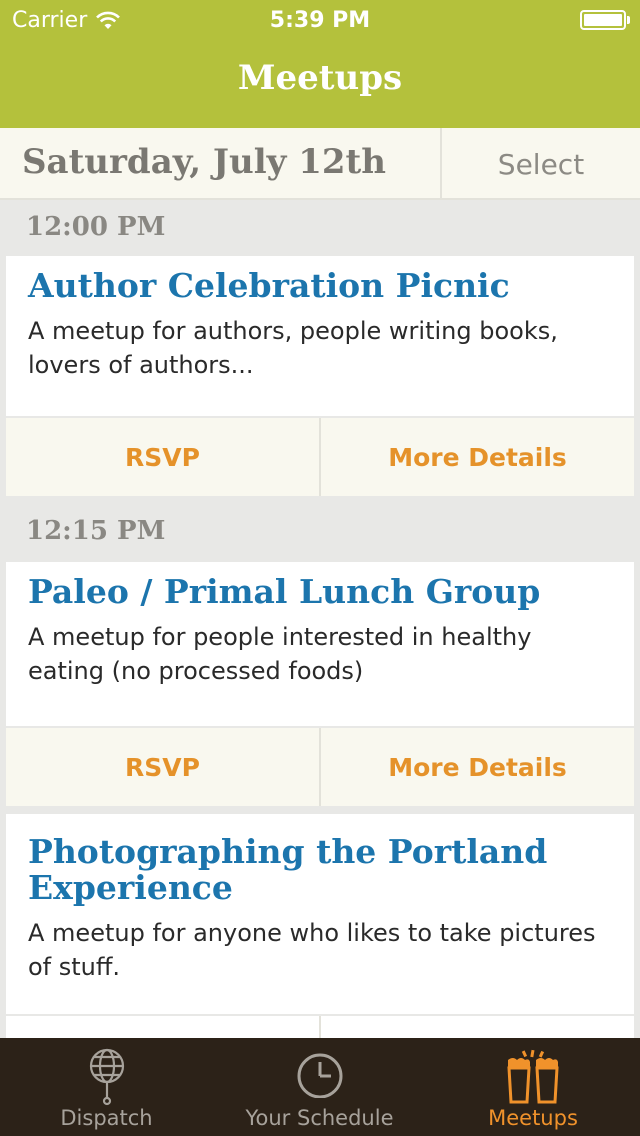 The height and width of the screenshot is (1136, 640). I want to click on meetup-title: Photographing the Portland Experience, so click(288, 869).